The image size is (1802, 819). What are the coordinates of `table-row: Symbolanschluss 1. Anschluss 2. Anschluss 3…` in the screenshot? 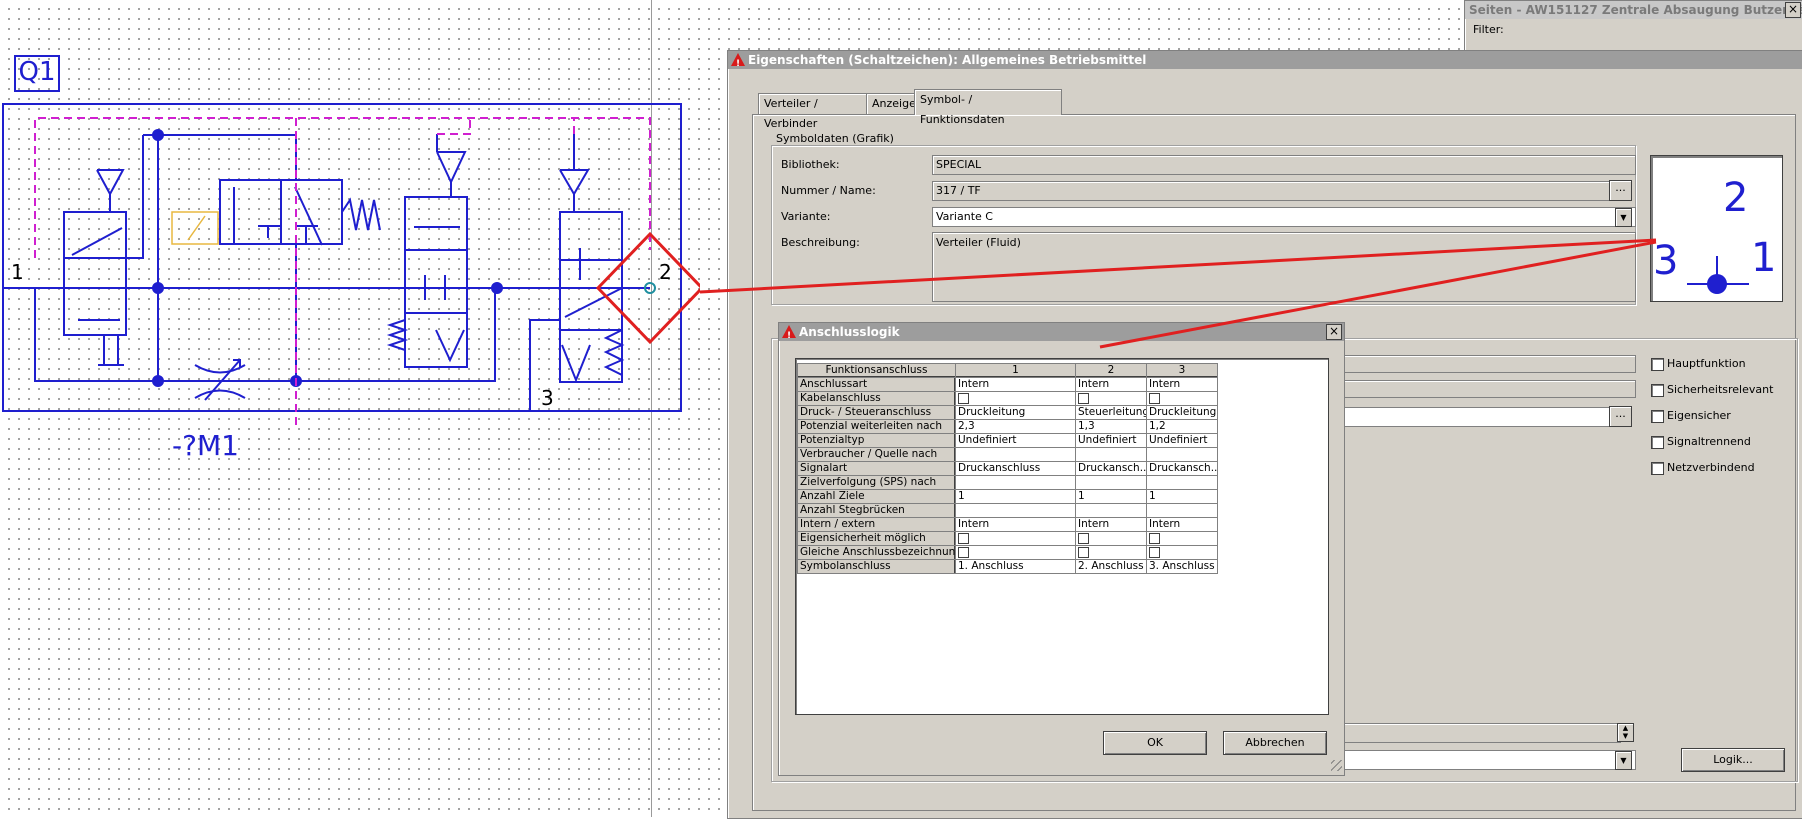 It's located at (1007, 566).